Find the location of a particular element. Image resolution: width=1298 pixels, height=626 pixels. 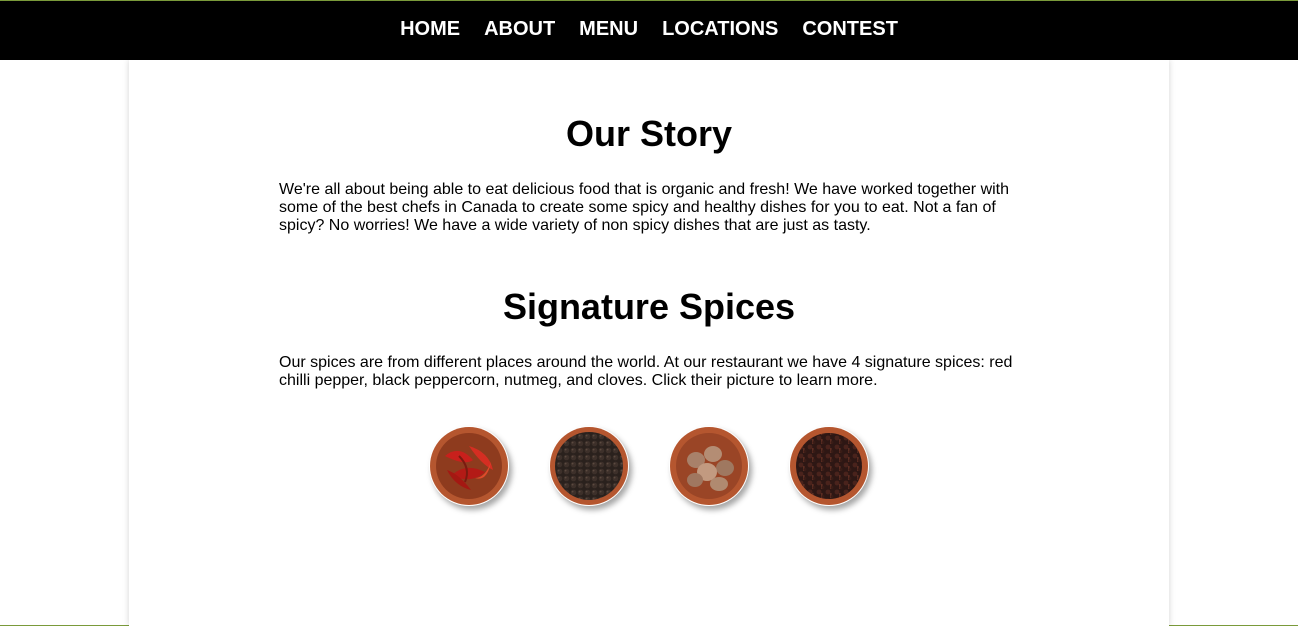

signature-spices-heading: Signature Spices is located at coordinates (649, 306).